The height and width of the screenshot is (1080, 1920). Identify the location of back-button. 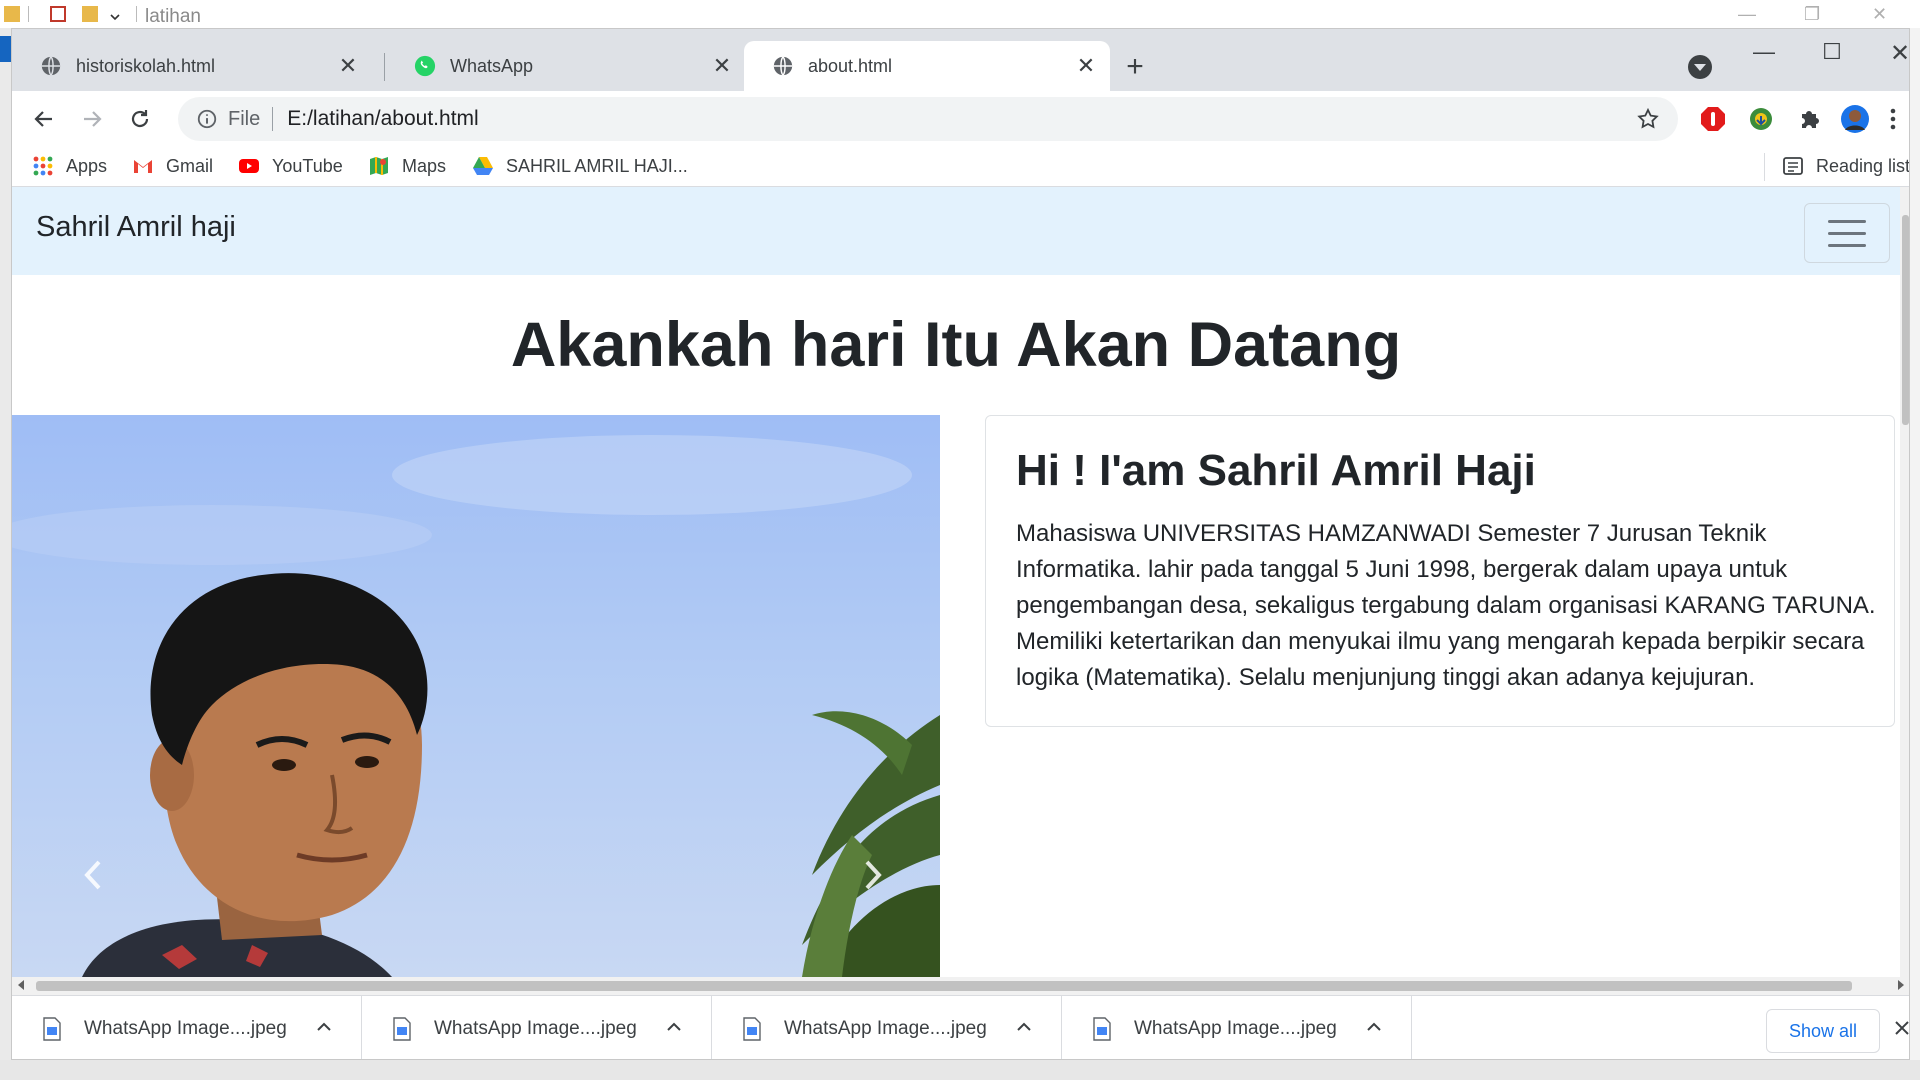
(44, 119).